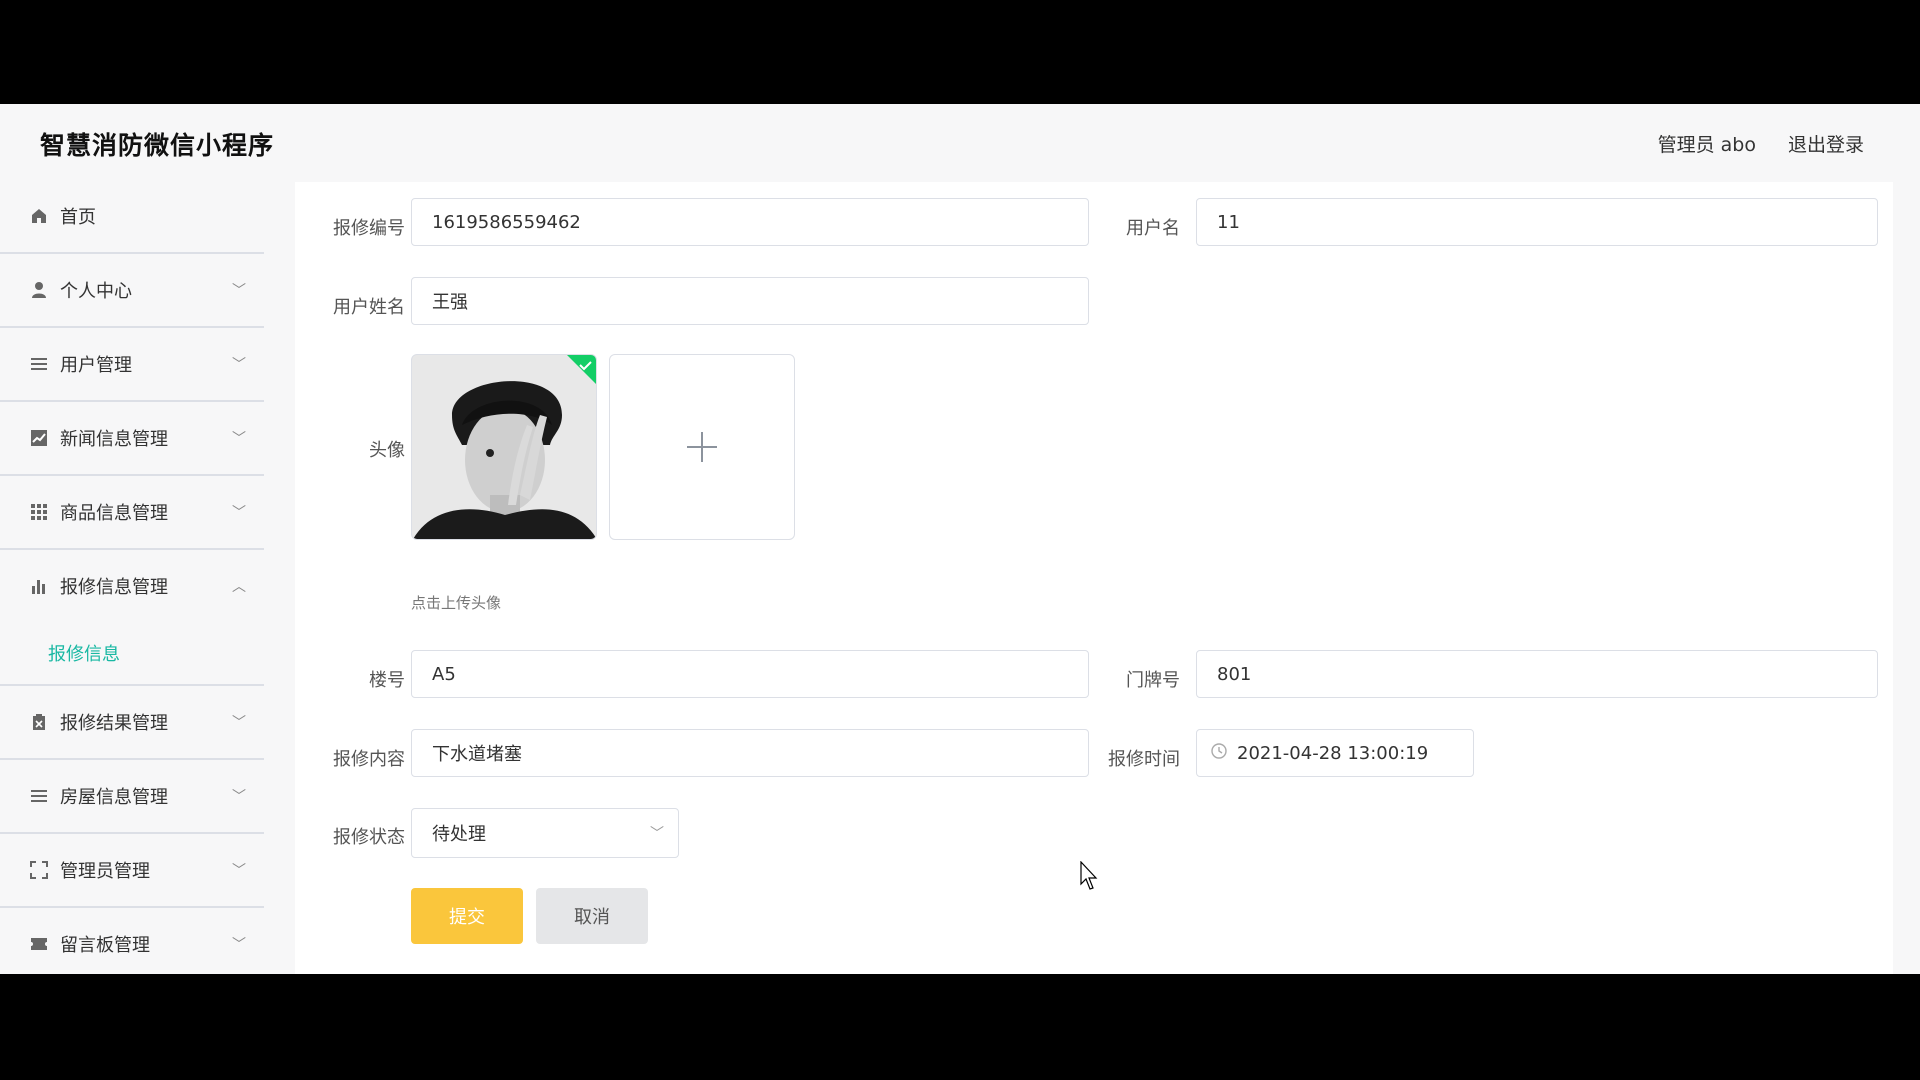 This screenshot has height=1080, width=1920. I want to click on repair-no-input, so click(750, 222).